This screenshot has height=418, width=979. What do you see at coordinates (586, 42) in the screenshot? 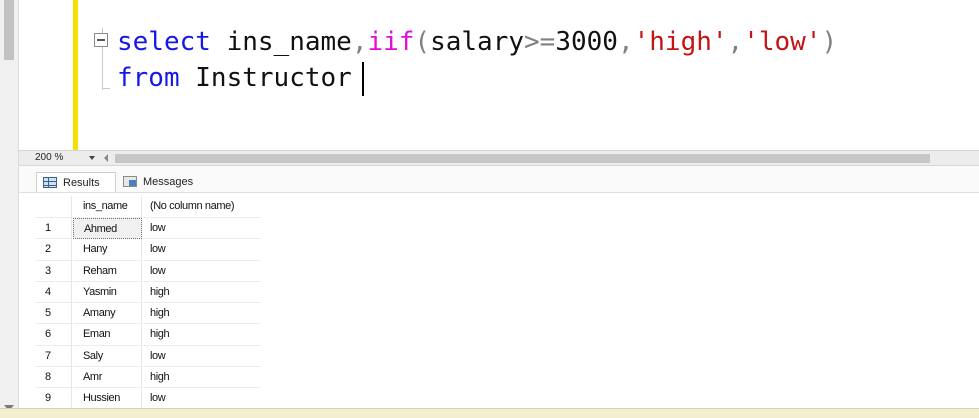
I see `number-literal: 3000` at bounding box center [586, 42].